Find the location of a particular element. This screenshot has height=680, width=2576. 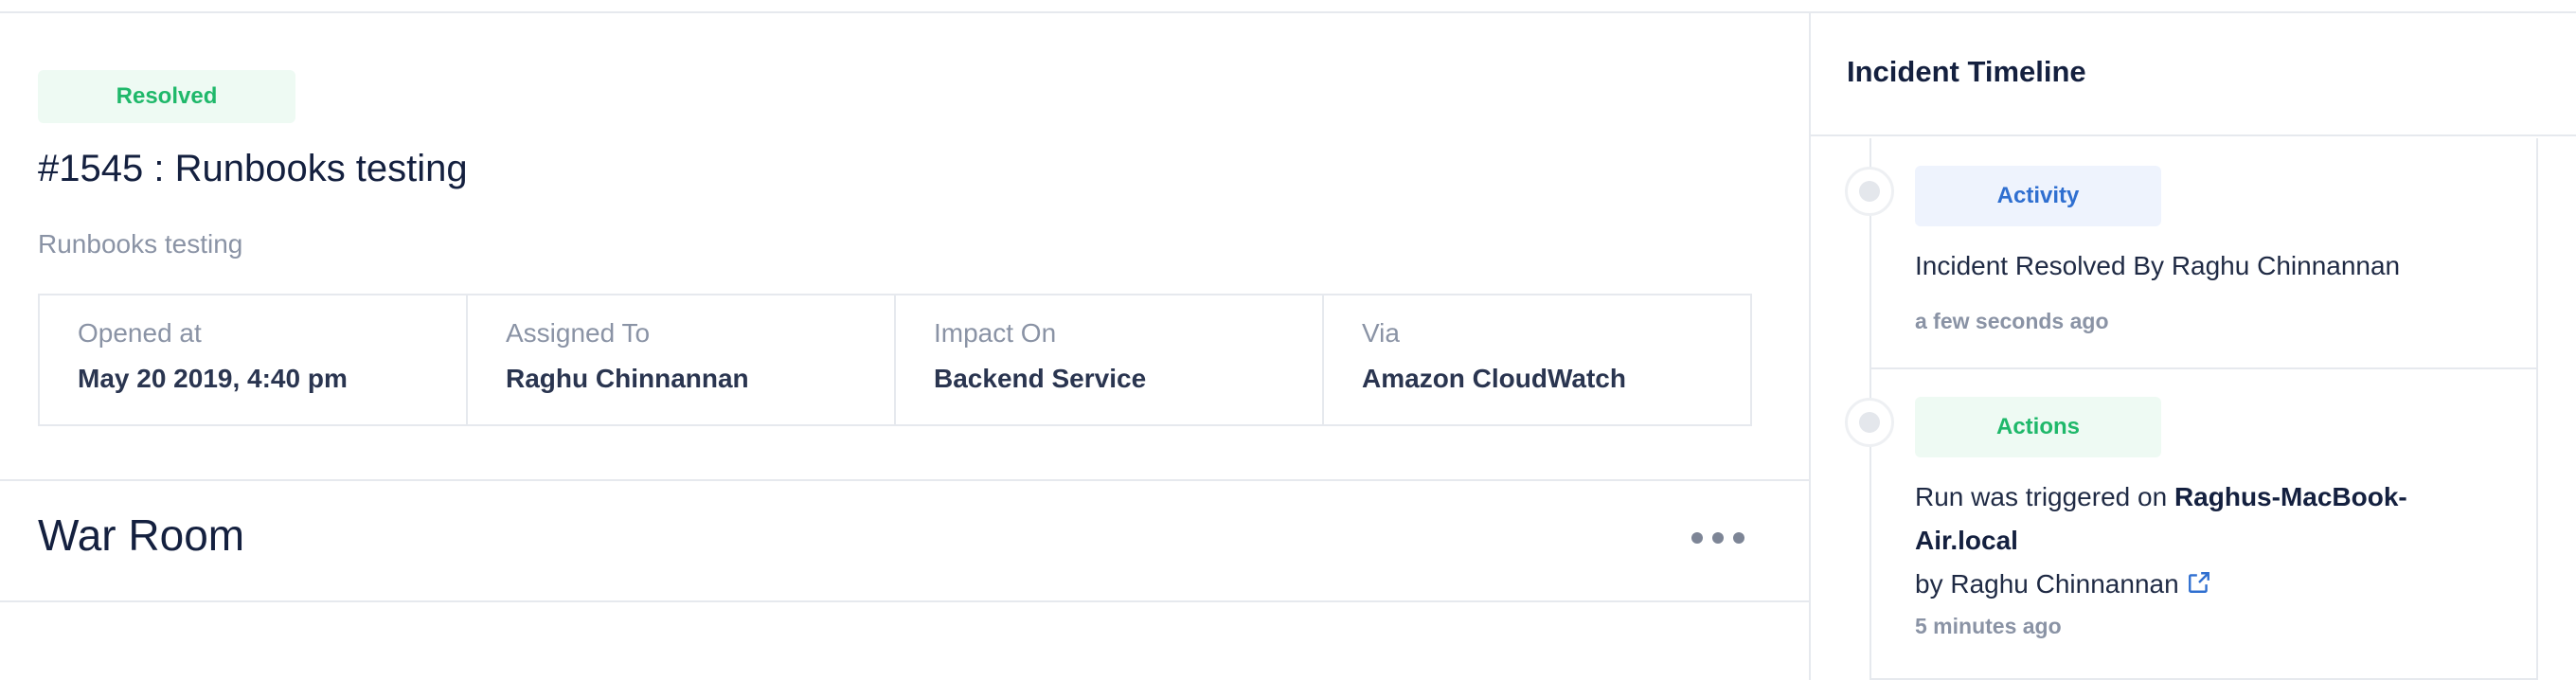

more-horizontal-icon is located at coordinates (1717, 538).